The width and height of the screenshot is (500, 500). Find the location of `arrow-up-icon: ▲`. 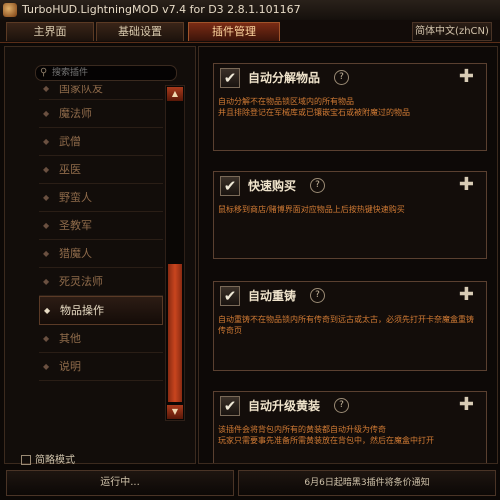

arrow-up-icon: ▲ is located at coordinates (175, 94).